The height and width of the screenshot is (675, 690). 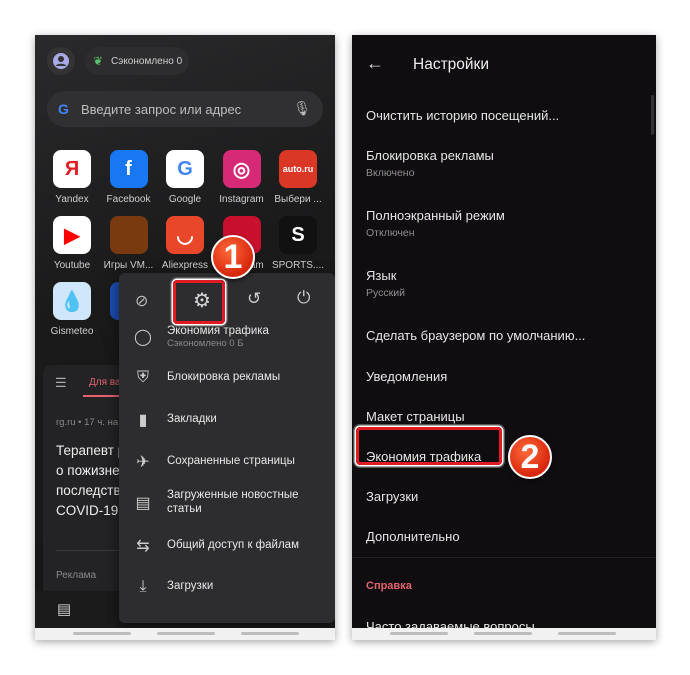 I want to click on tab-for-you: Для ва, so click(x=105, y=382).